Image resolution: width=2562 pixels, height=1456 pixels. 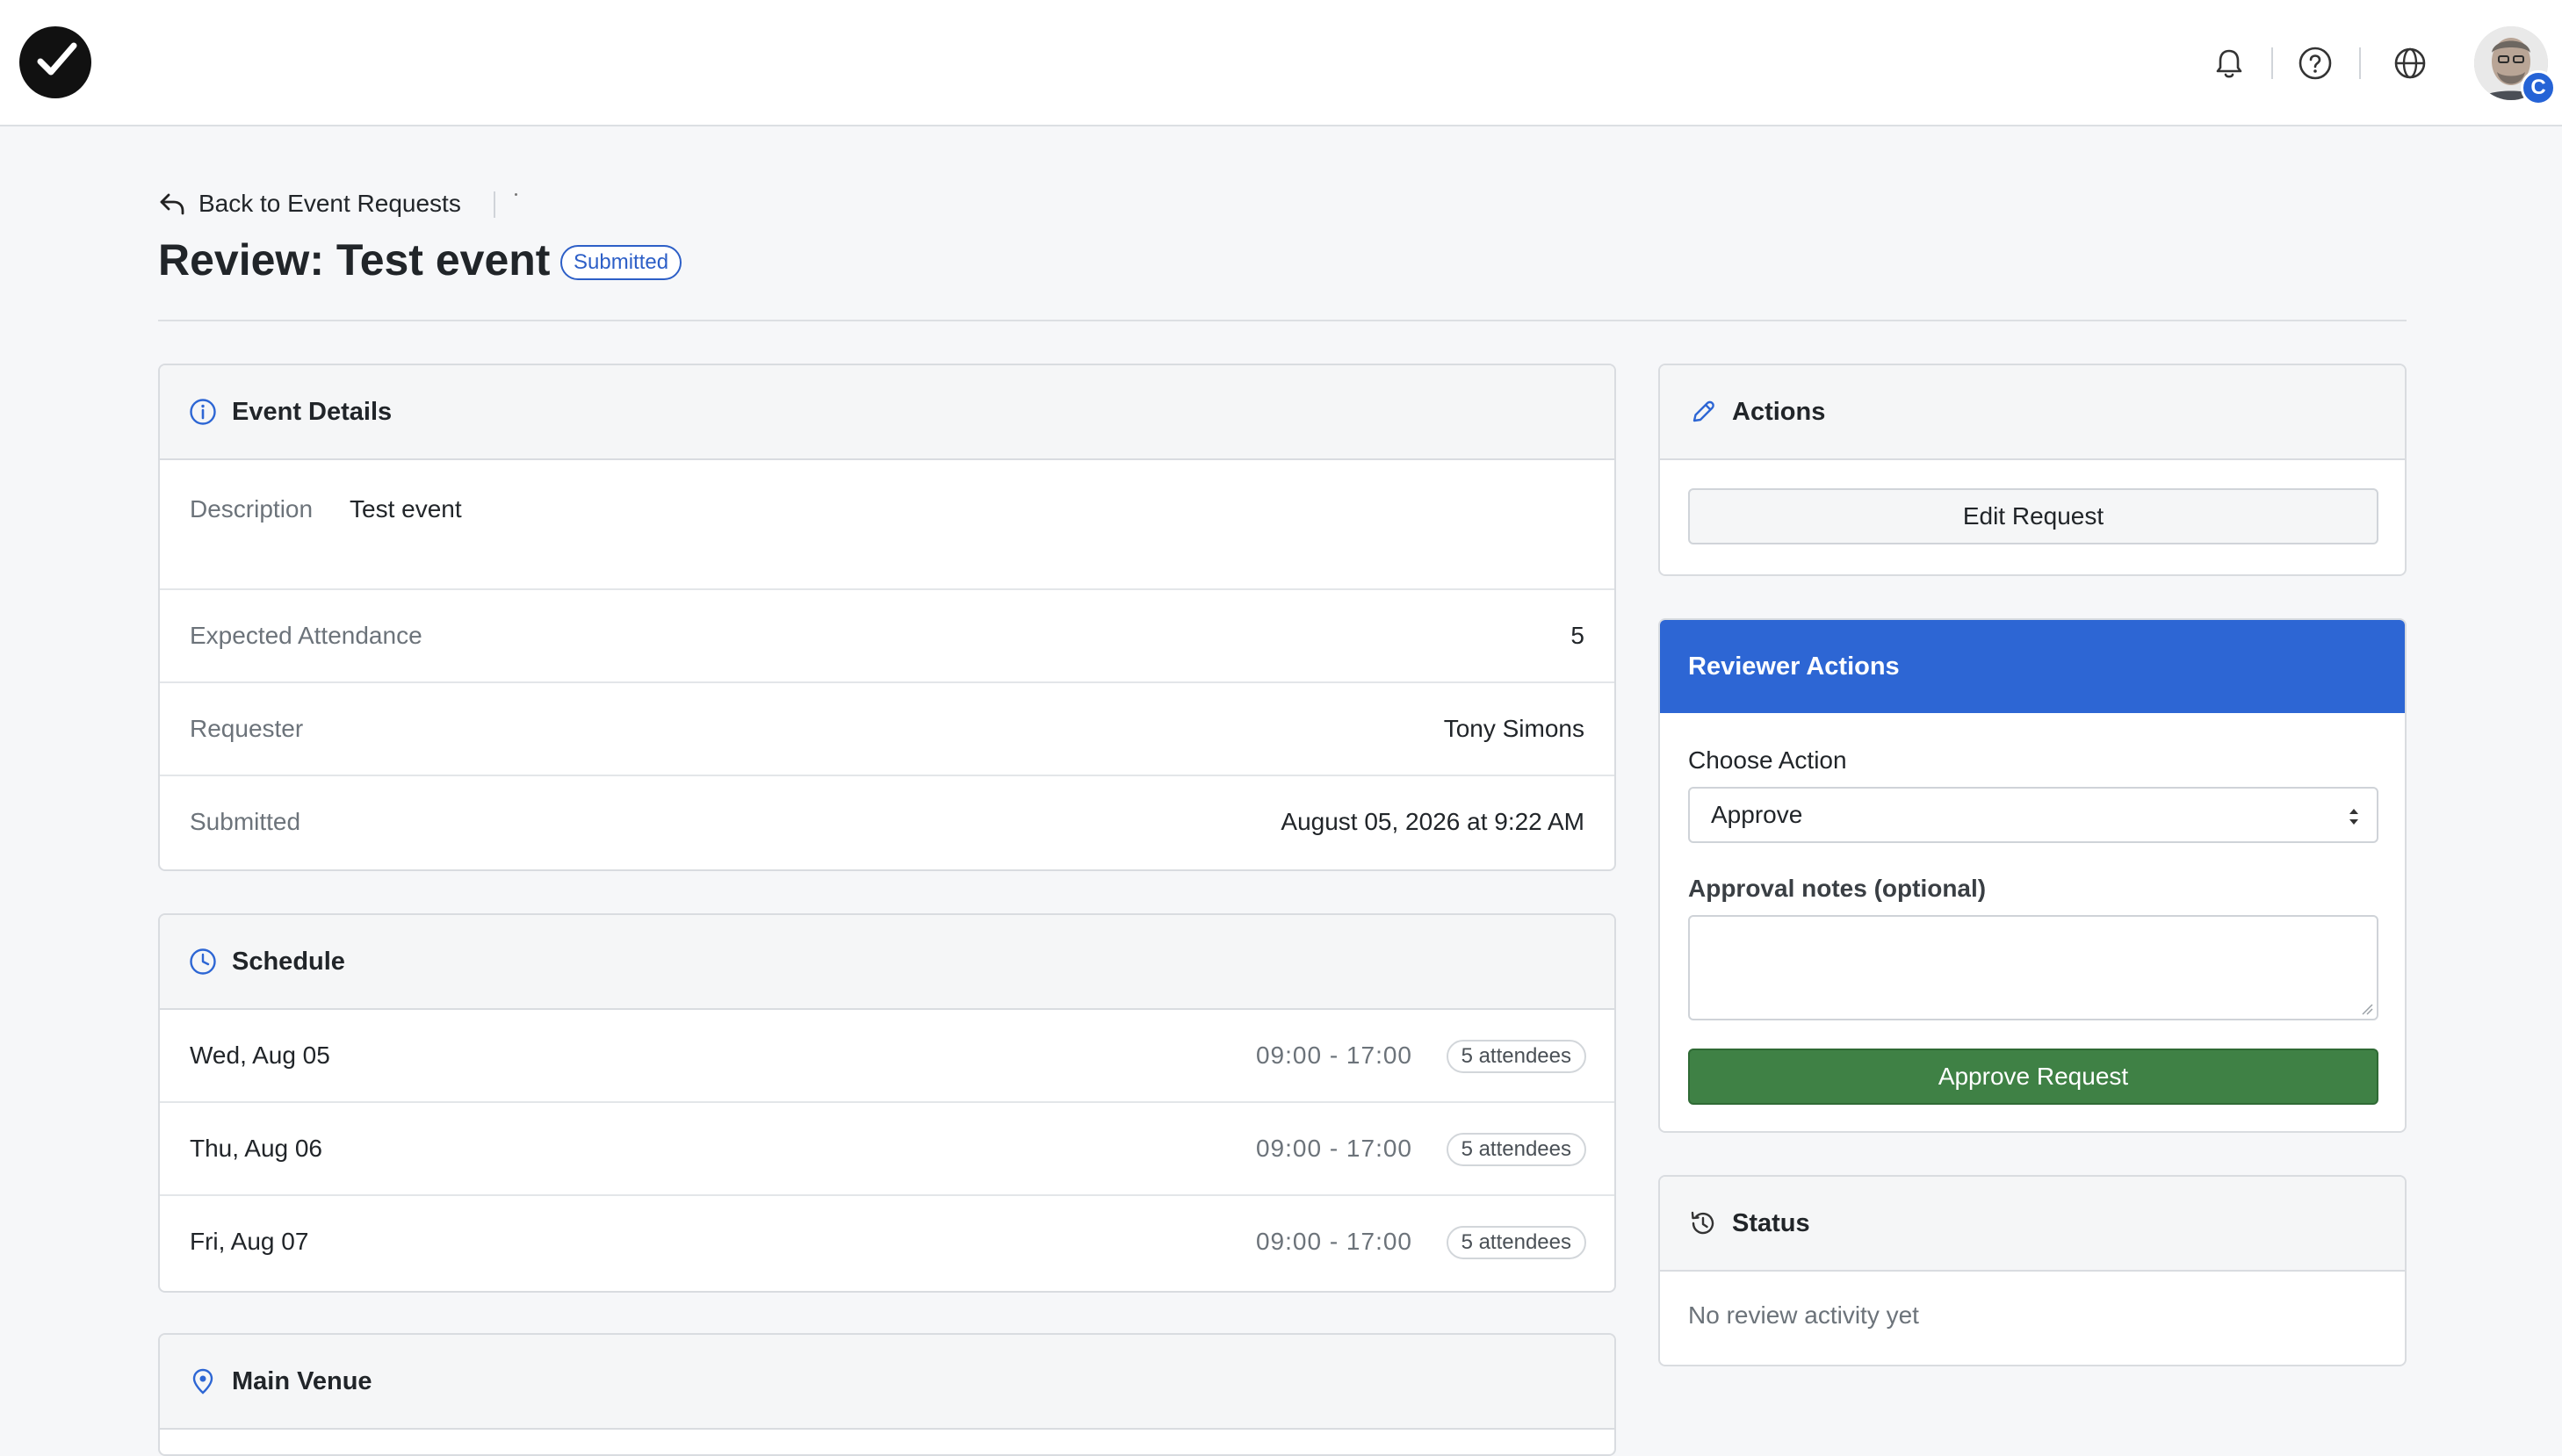 I want to click on choose-action-label: Choose Action, so click(x=1768, y=760).